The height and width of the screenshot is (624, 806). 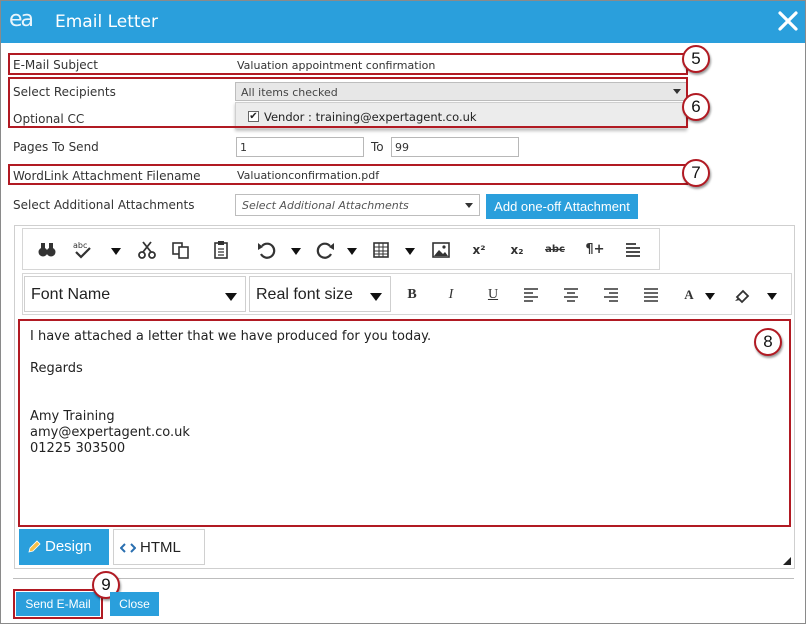 I want to click on italic-icon: I, so click(x=451, y=295).